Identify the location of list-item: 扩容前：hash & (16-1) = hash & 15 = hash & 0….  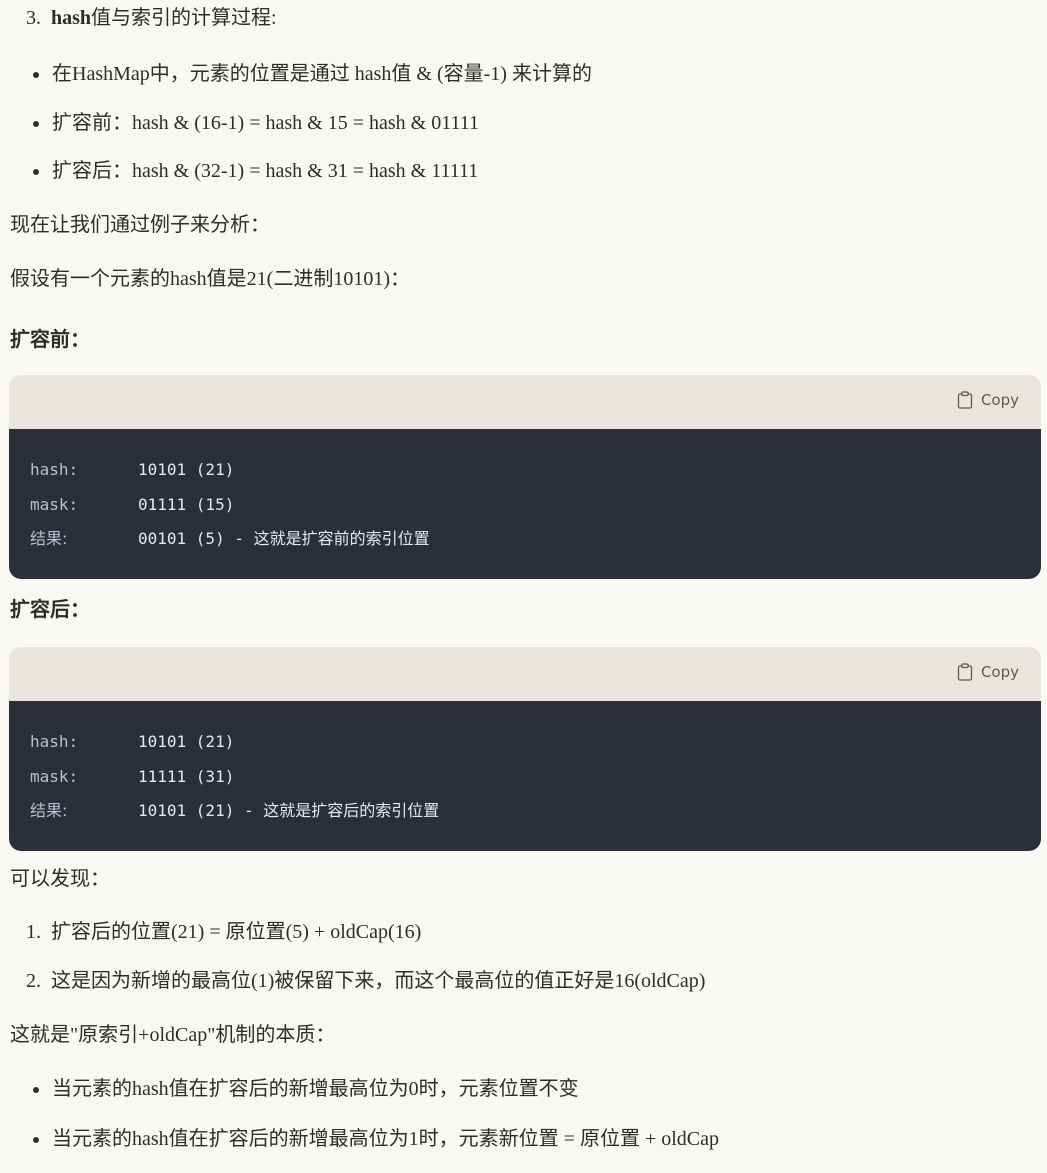
(265, 123).